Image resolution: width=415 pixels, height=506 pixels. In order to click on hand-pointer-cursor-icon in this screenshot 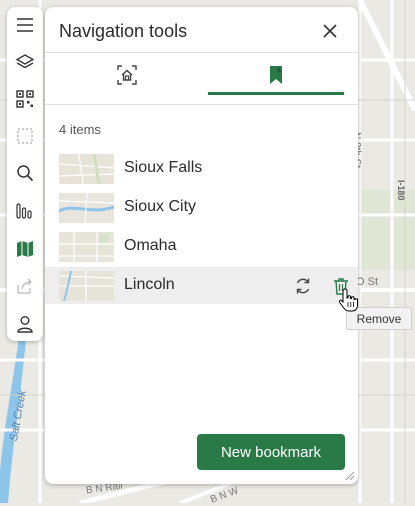, I will do `click(348, 300)`.